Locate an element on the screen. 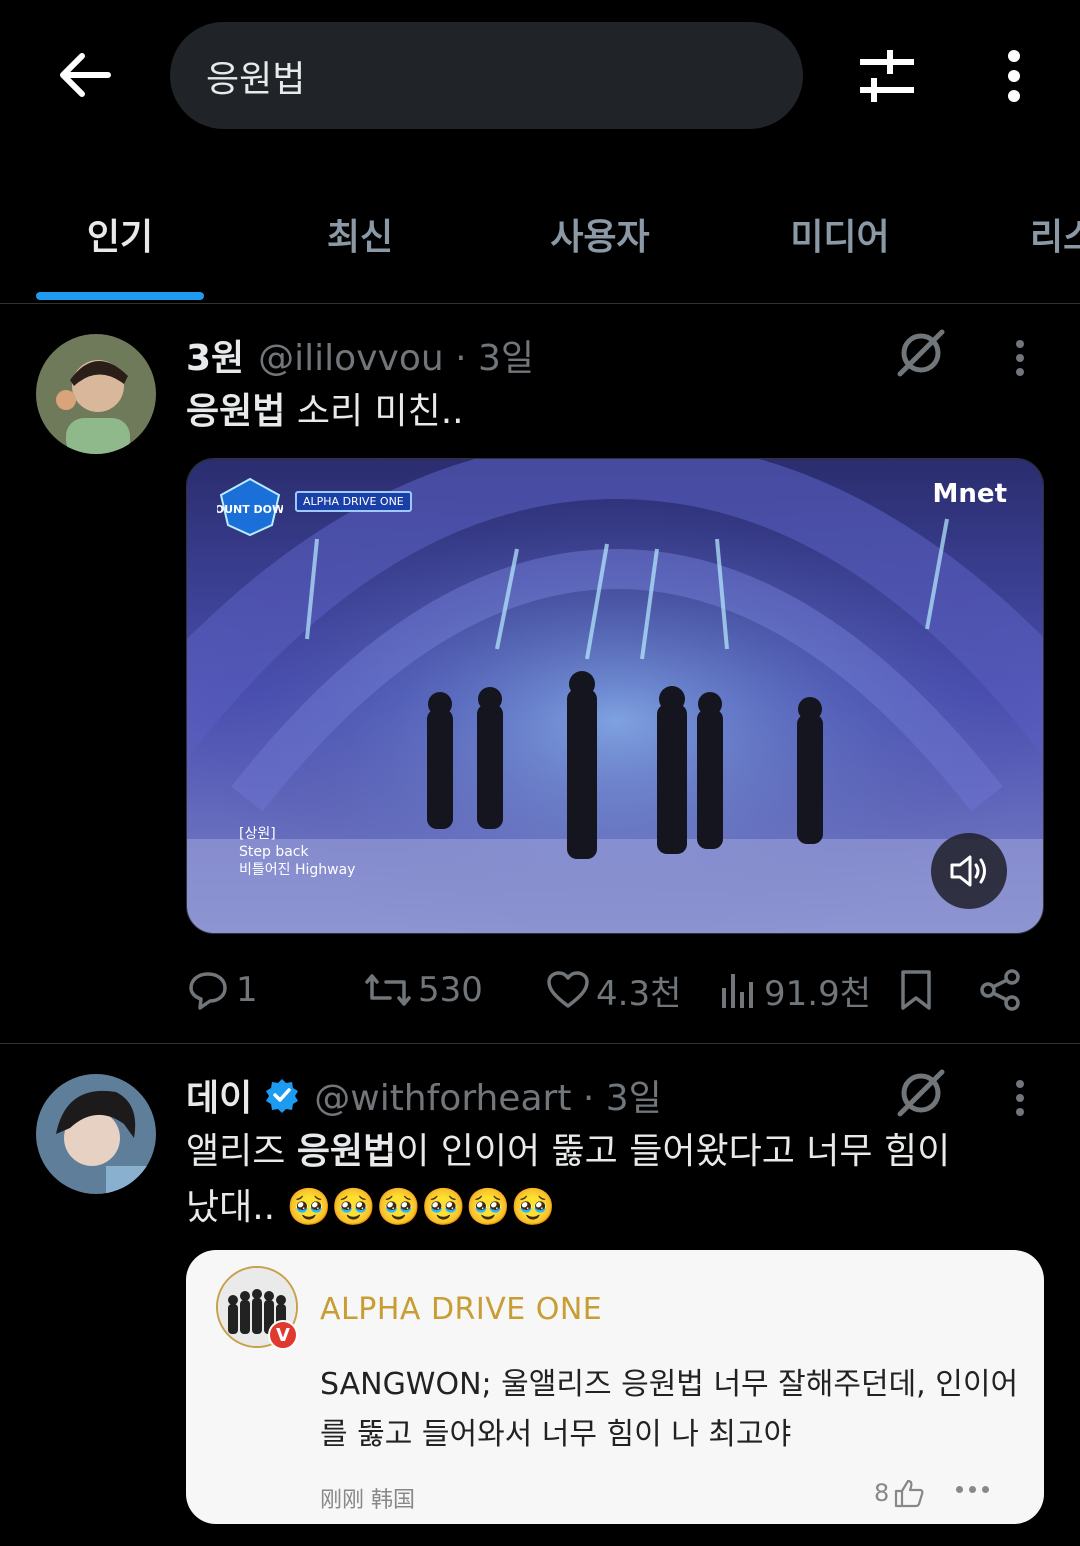  verified-badge-icon is located at coordinates (282, 1096).